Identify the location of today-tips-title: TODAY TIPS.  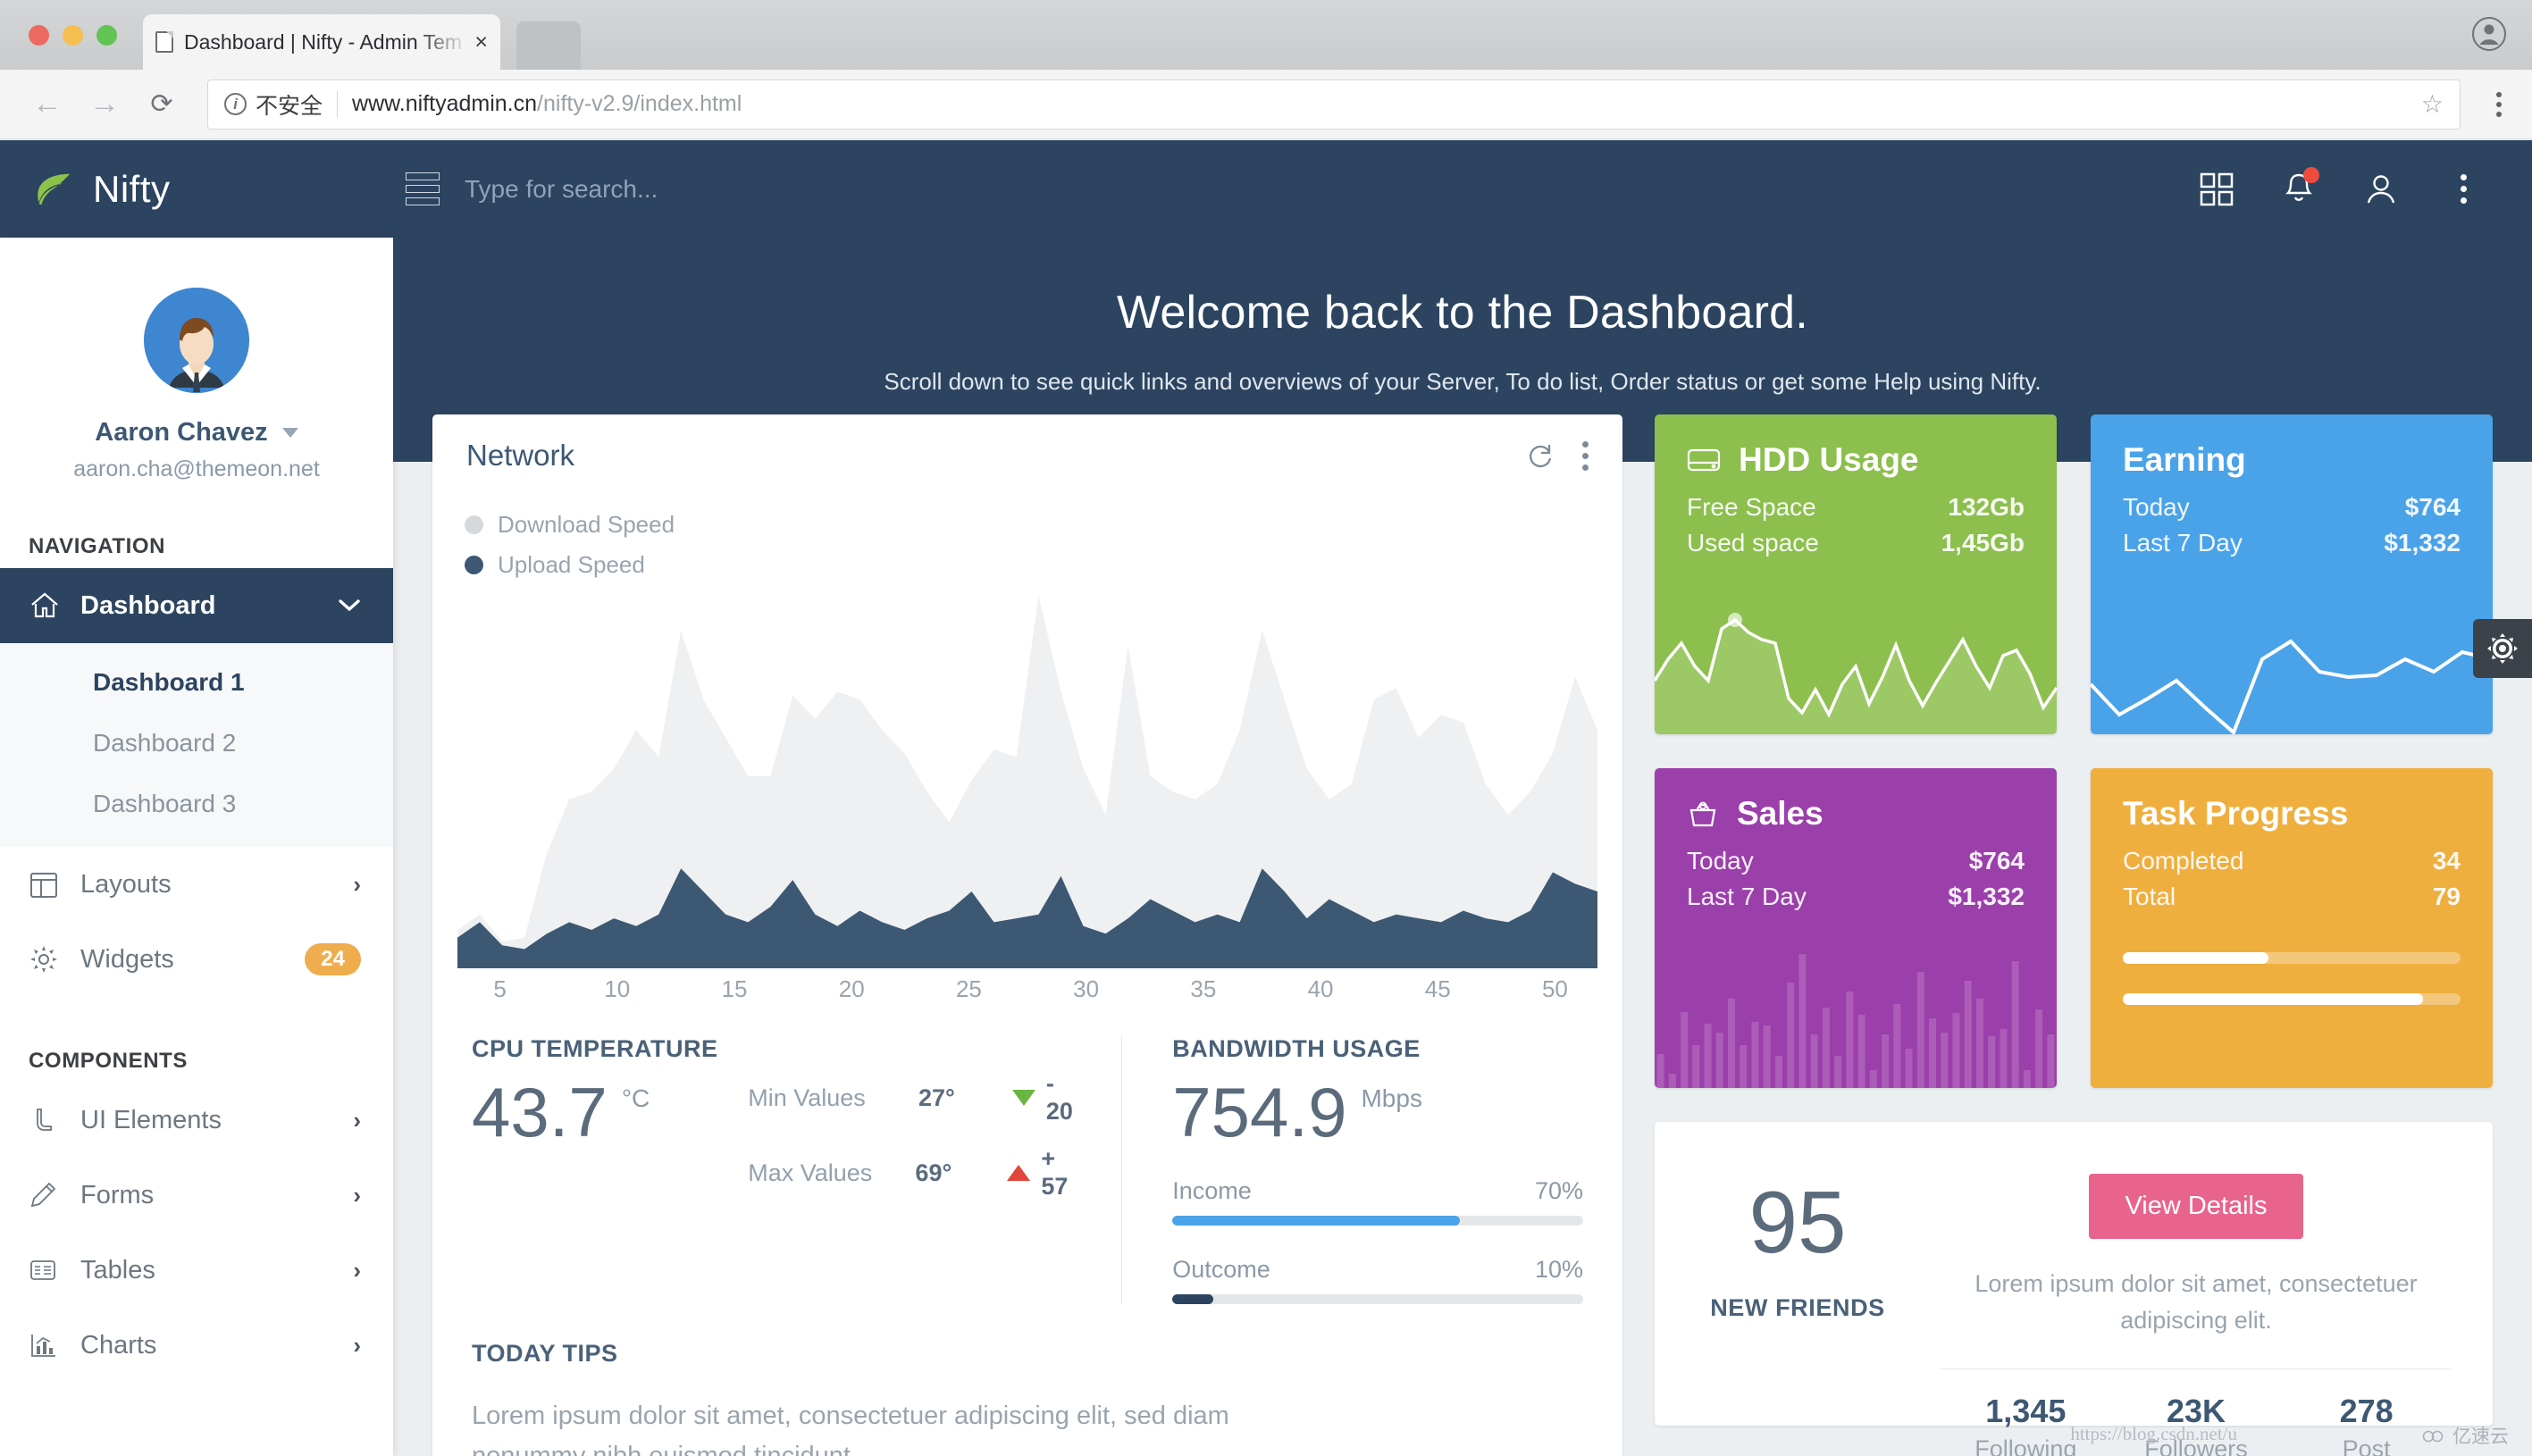
(545, 1353).